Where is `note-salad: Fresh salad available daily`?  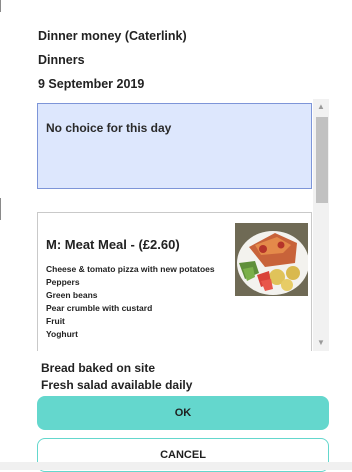
note-salad: Fresh salad available daily is located at coordinates (117, 385).